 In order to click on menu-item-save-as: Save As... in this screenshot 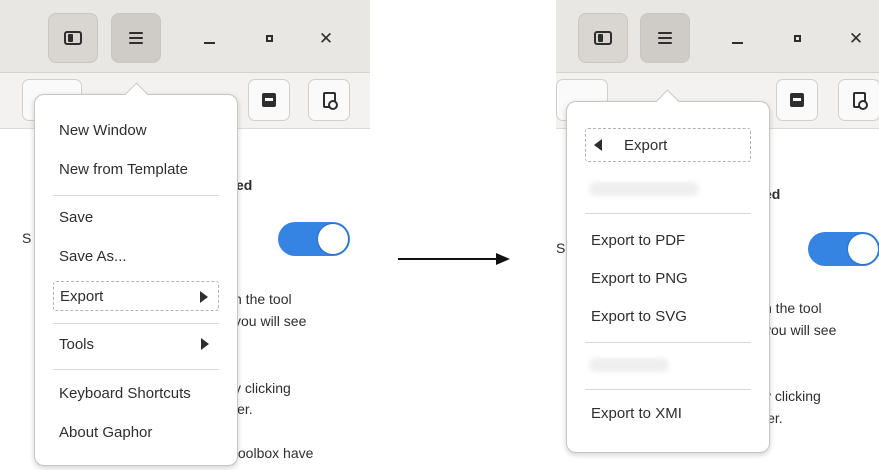, I will do `click(136, 256)`.